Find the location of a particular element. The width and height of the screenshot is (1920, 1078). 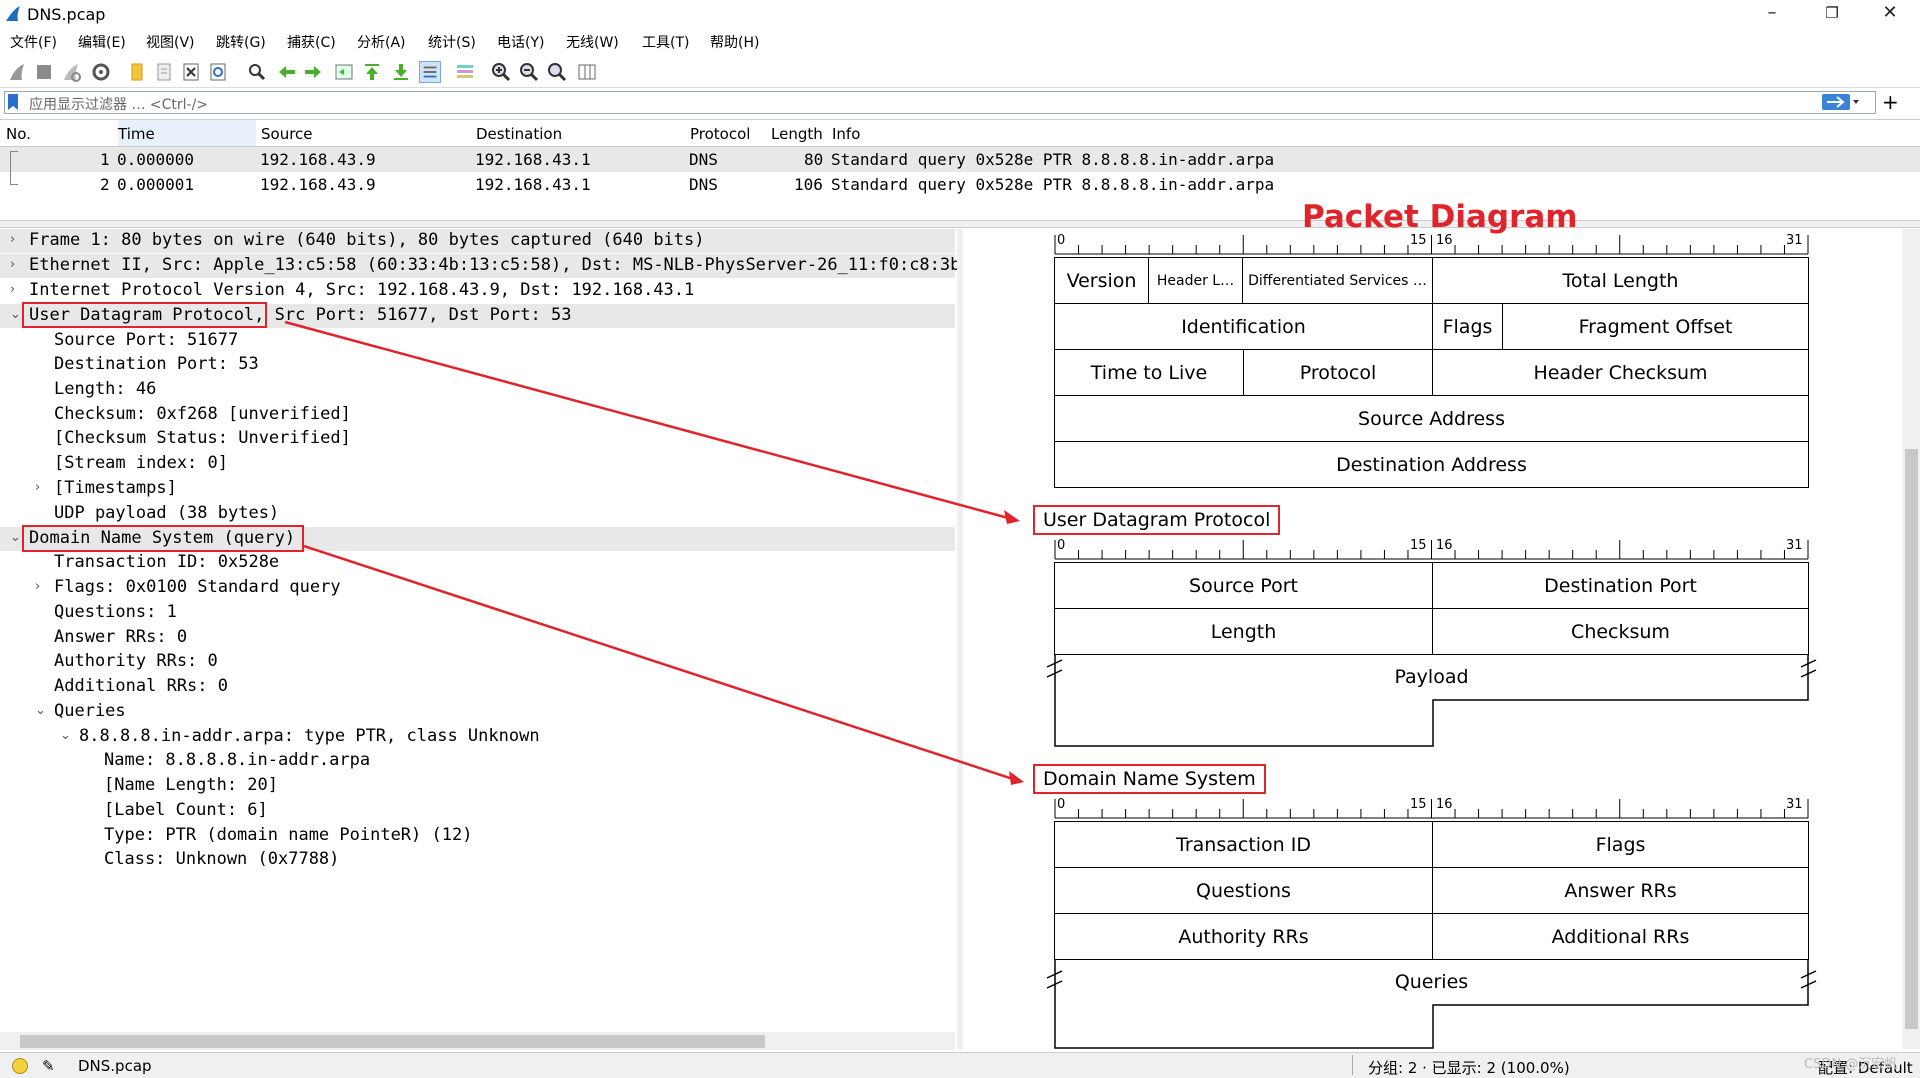

dns-field-queries: Queries is located at coordinates (1431, 1004).